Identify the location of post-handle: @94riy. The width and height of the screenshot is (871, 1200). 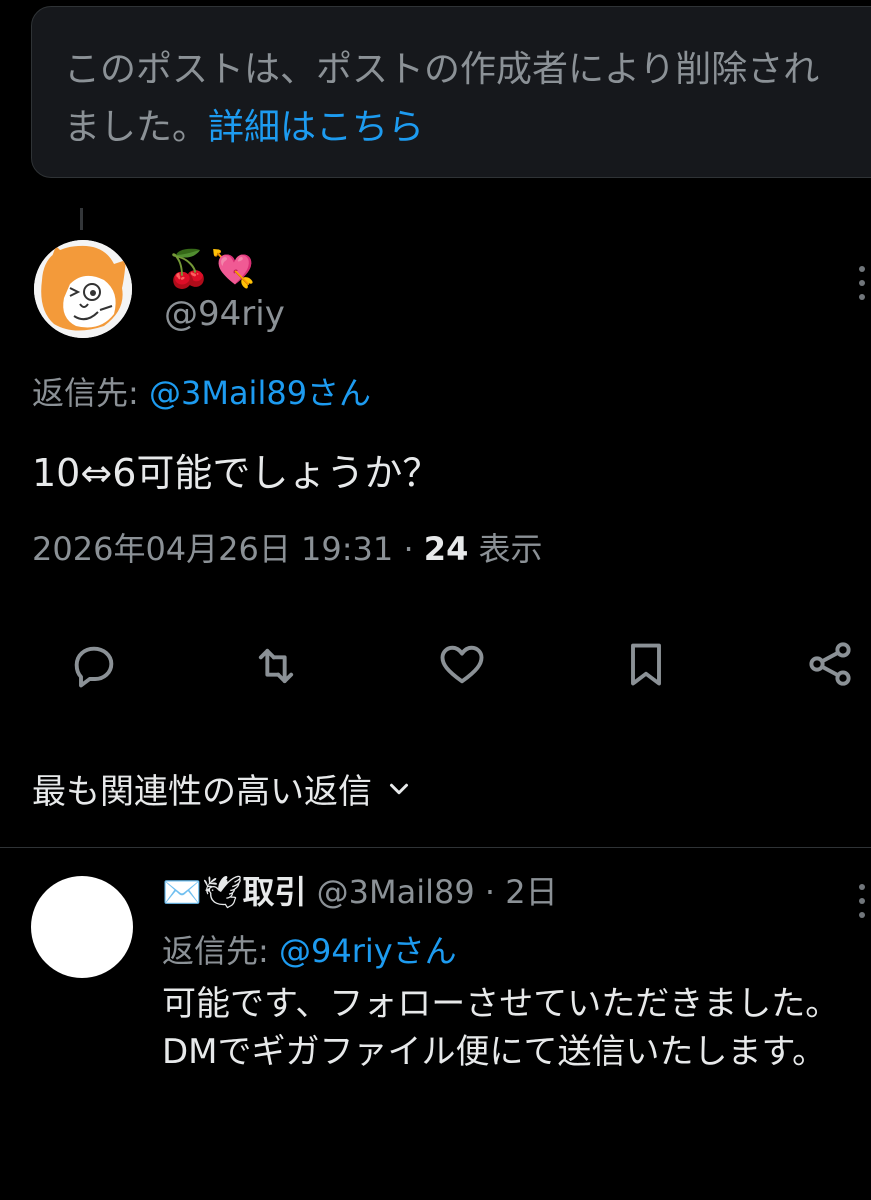
(224, 314).